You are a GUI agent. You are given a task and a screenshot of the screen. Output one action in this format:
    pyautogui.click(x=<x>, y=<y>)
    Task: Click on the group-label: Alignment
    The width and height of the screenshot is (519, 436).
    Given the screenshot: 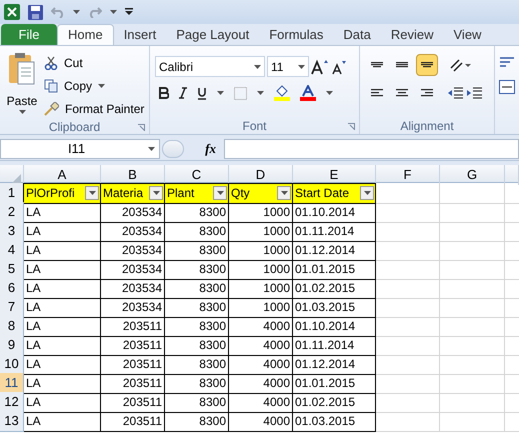 What is the action you would take?
    pyautogui.click(x=427, y=126)
    